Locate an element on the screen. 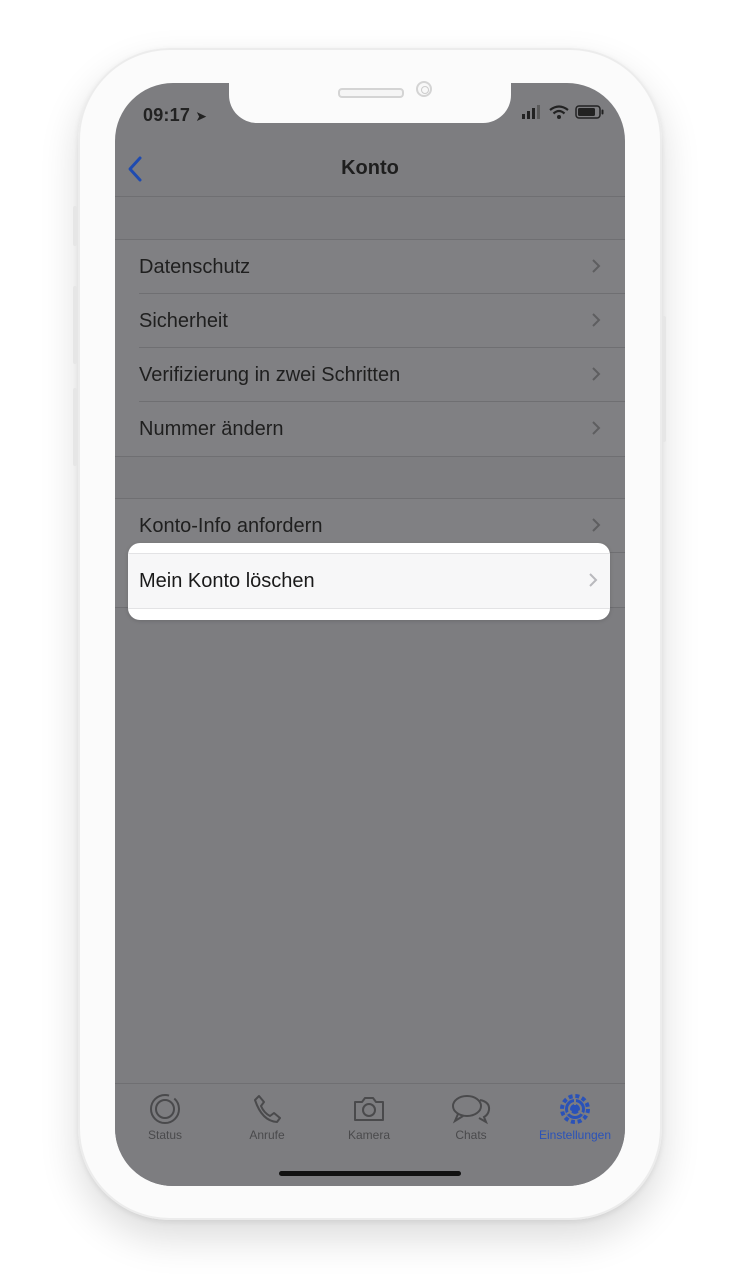 The width and height of the screenshot is (739, 1280). home-indicator is located at coordinates (370, 1173).